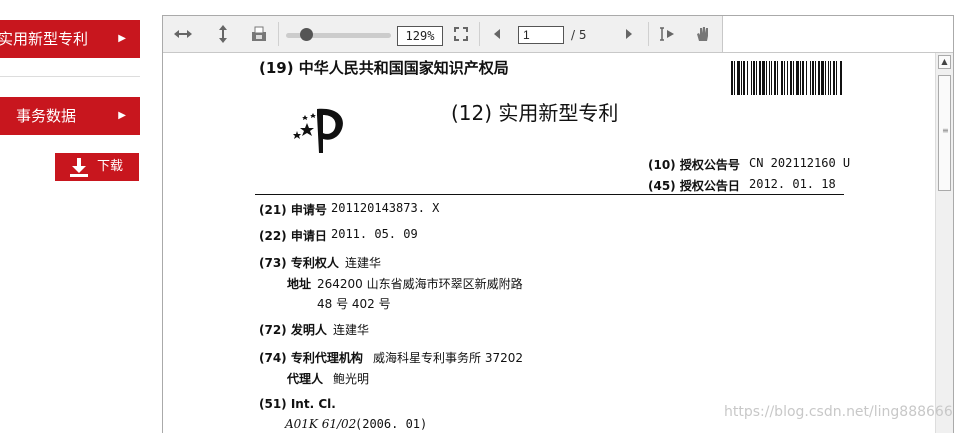  I want to click on fit-width-icon, so click(183, 34).